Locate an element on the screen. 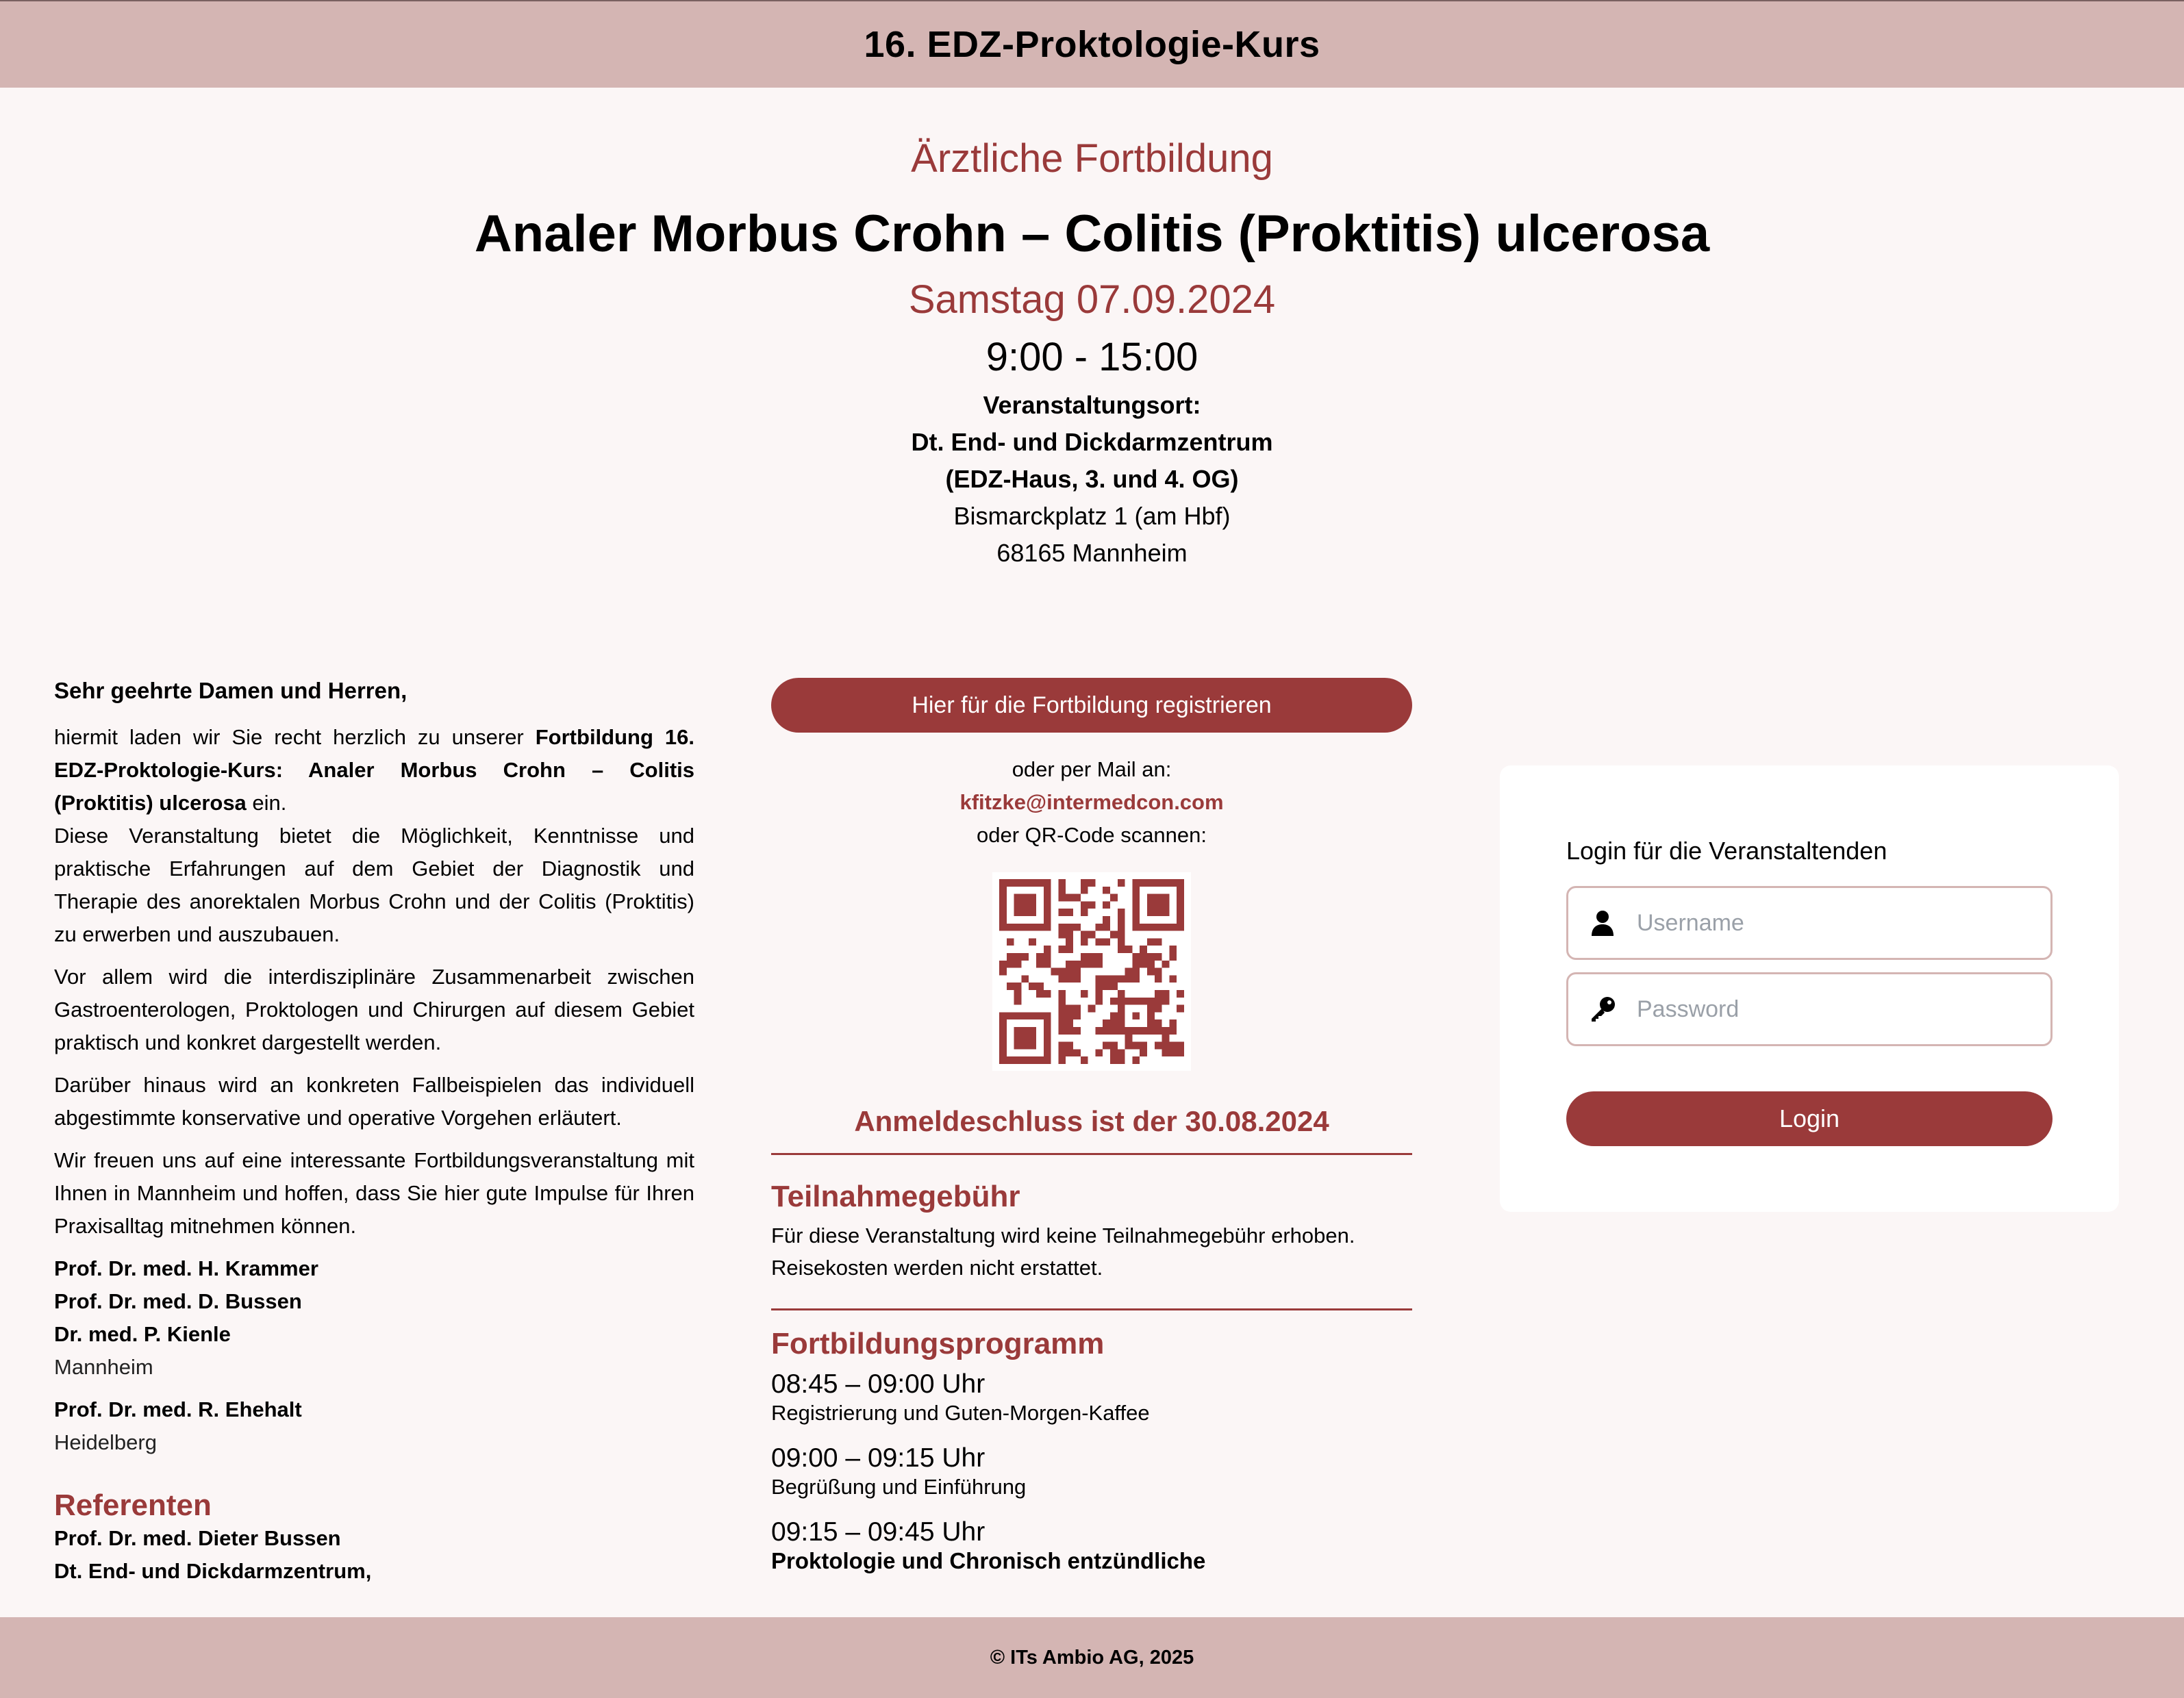 The image size is (2184, 1698). login-card: Login für die Veranstaltenden Login is located at coordinates (1809, 988).